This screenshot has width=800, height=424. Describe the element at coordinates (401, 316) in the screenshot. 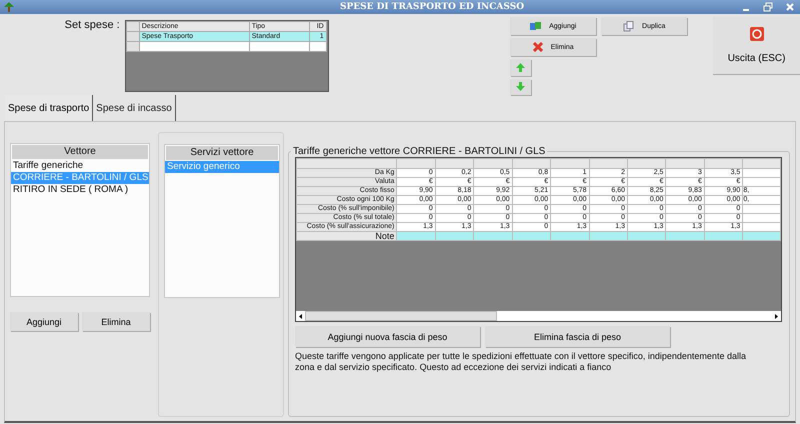

I see `scroll-thumb` at that location.